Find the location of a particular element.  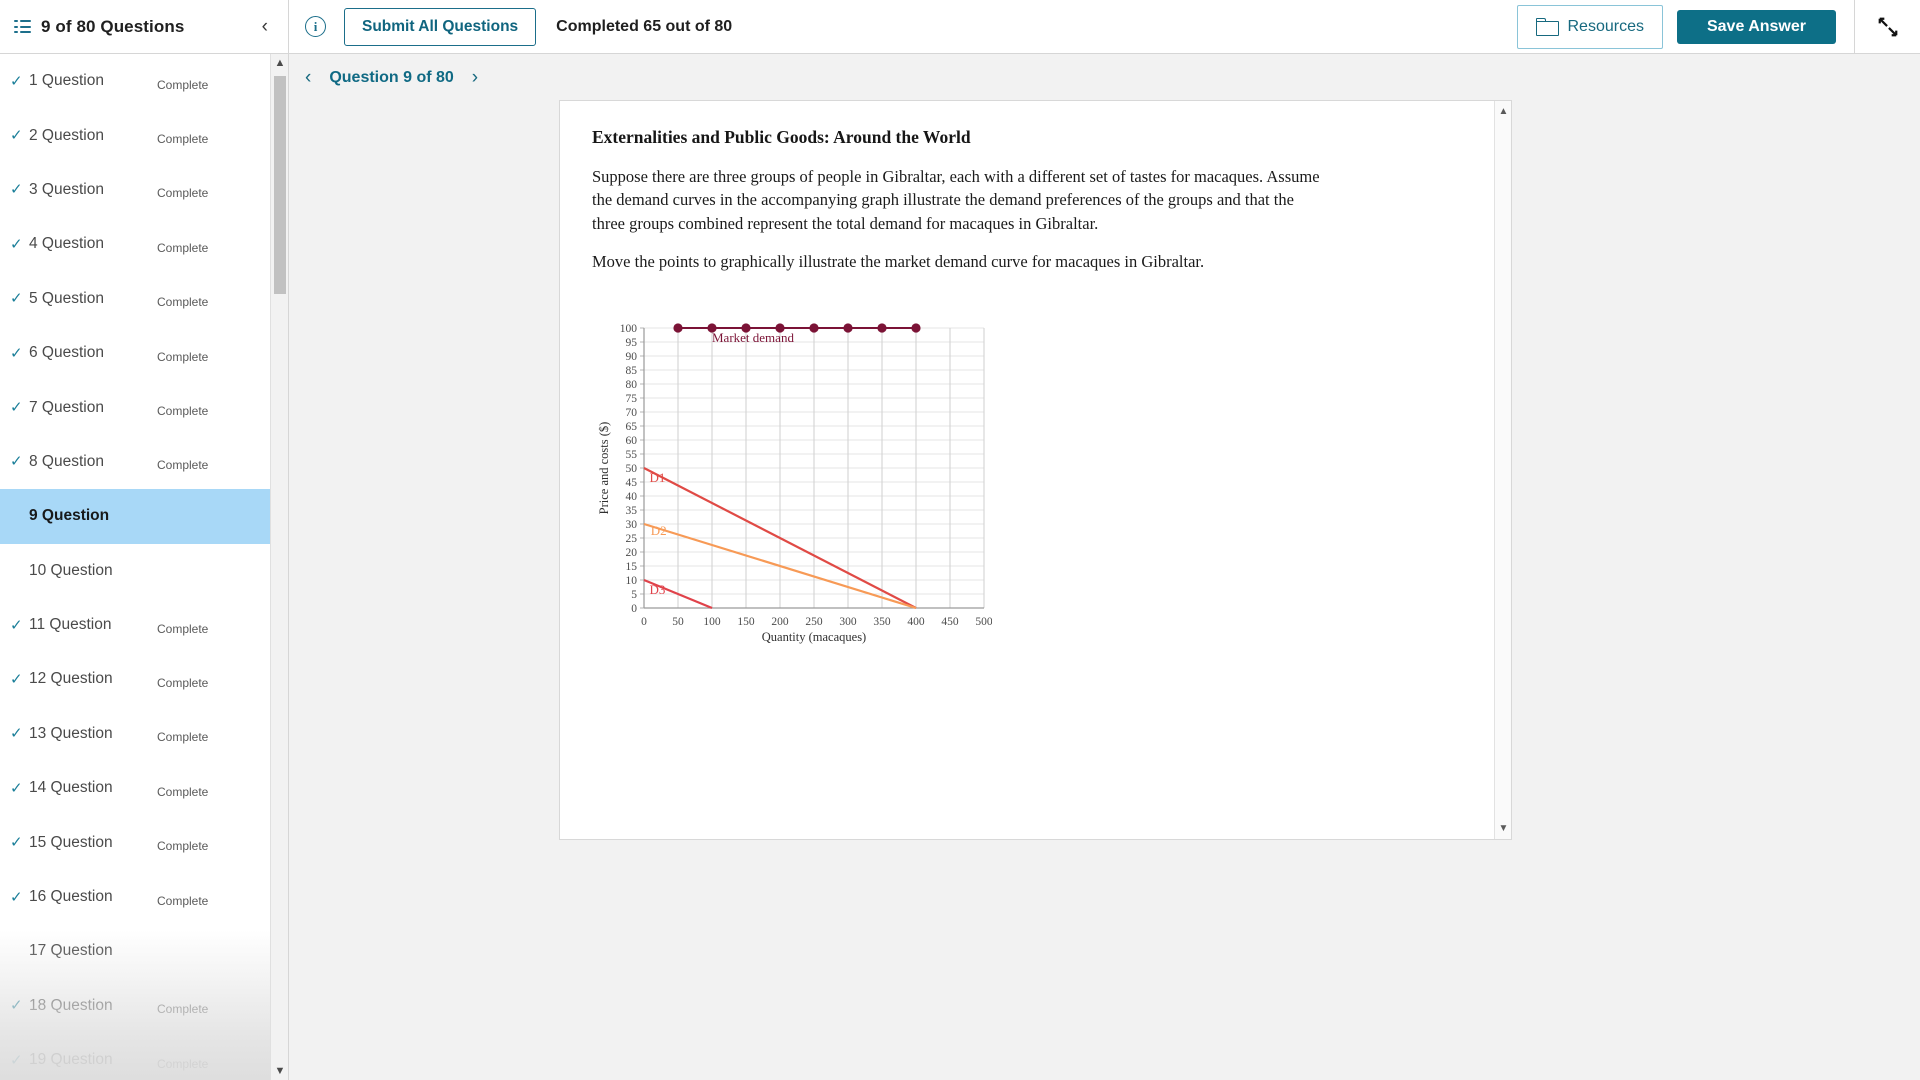

x-axis-tick: 400 is located at coordinates (916, 622).